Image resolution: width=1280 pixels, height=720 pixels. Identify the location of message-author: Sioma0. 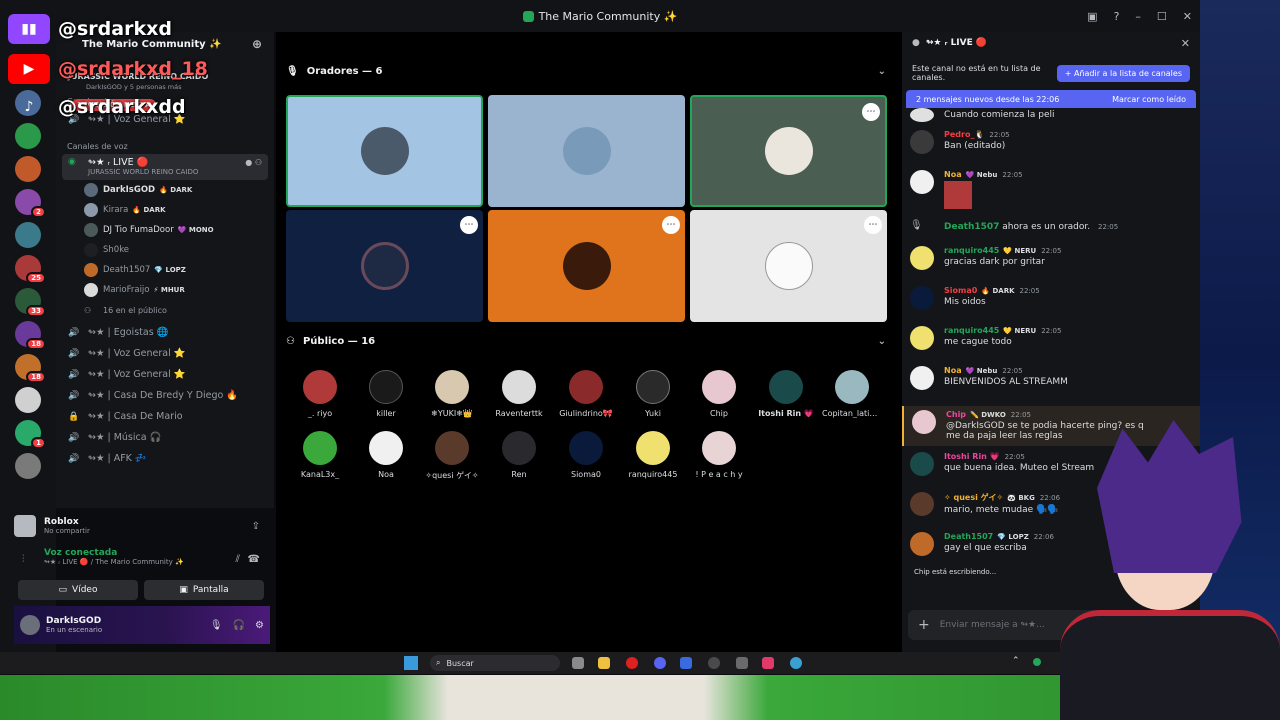
(960, 290).